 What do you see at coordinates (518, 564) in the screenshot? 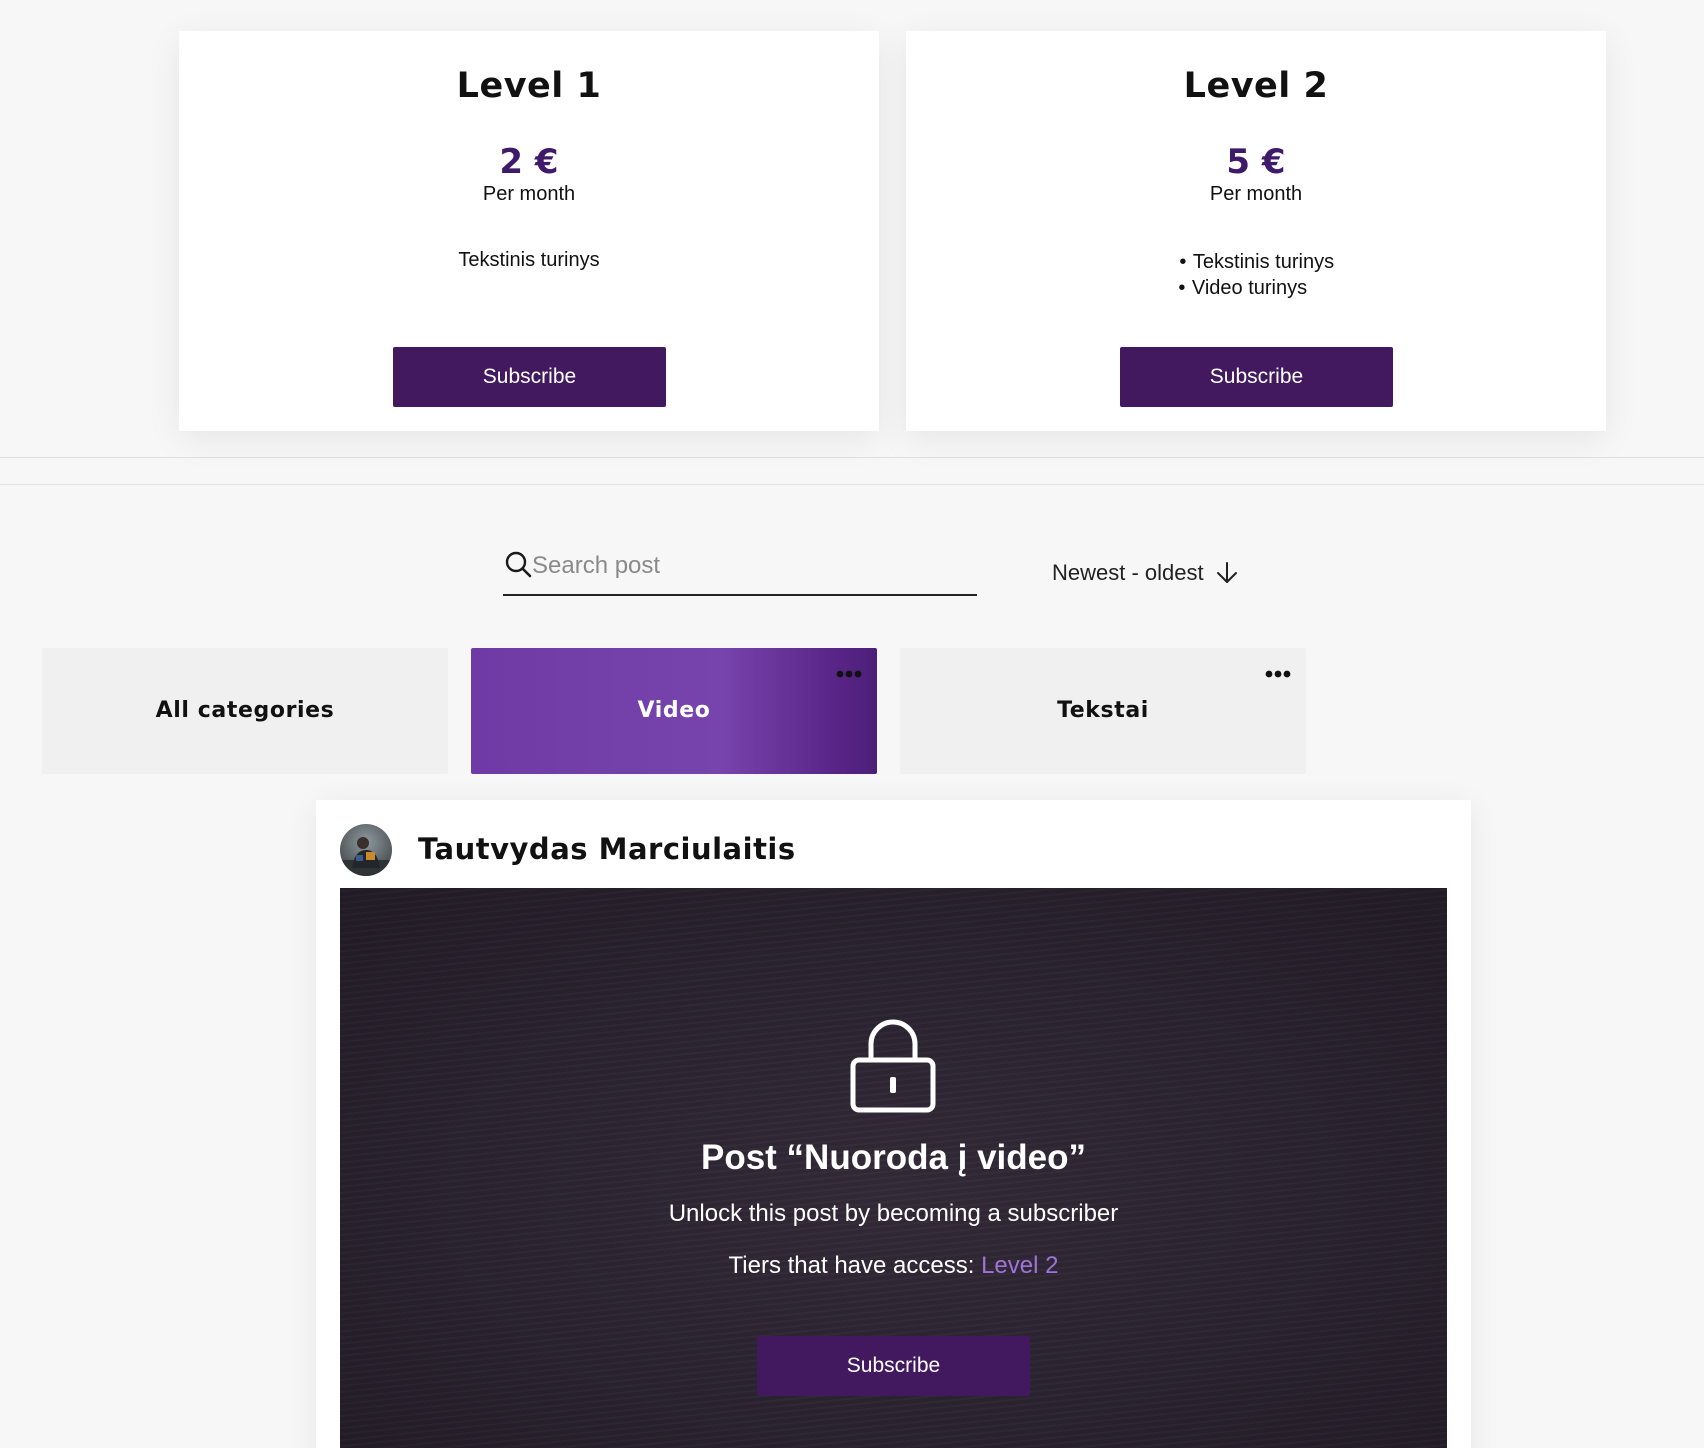
I see `search-icon` at bounding box center [518, 564].